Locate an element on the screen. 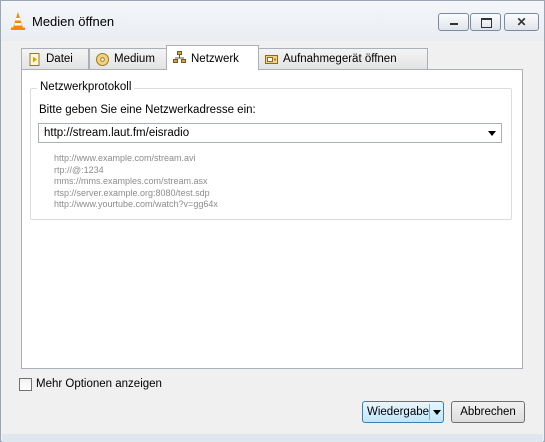 The width and height of the screenshot is (545, 442). window-bottom-edge is located at coordinates (272, 438).